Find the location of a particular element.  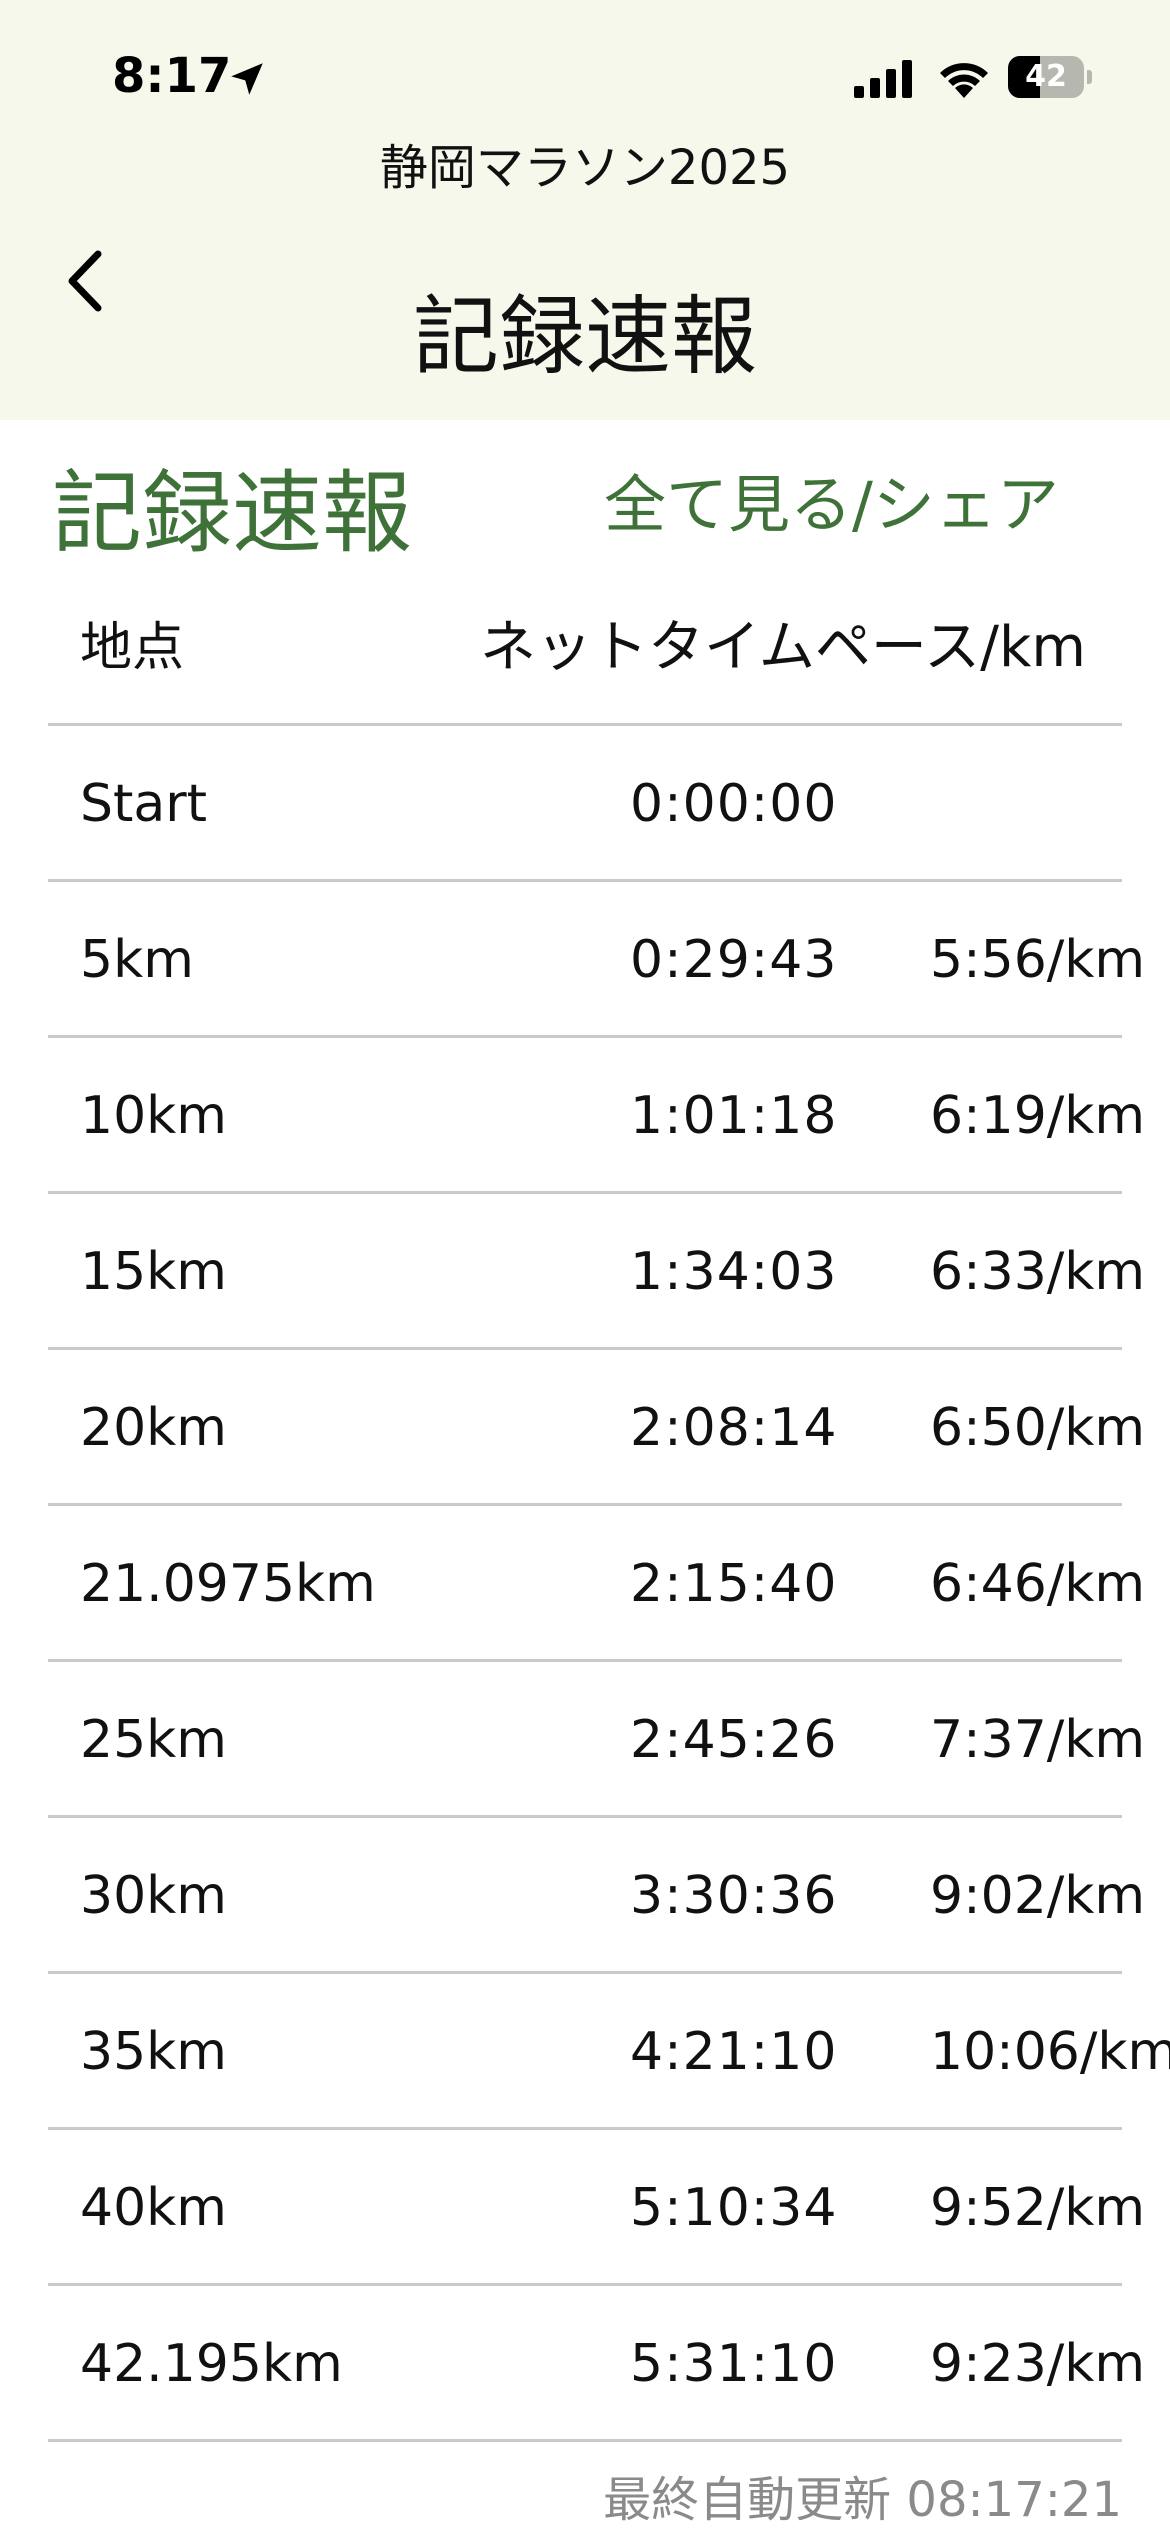

table-row: 15km 1:34:03 6:33/km is located at coordinates (585, 1272).